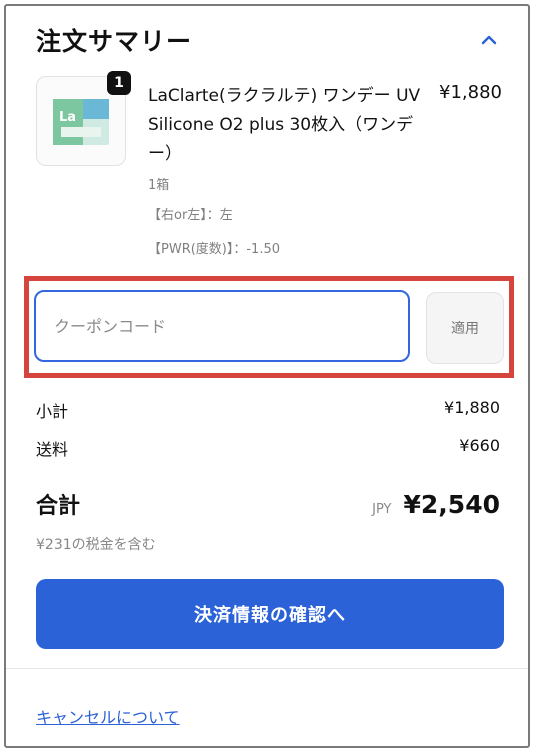 The width and height of the screenshot is (538, 754). I want to click on confirm-payment-button: 決済情報の確認へ, so click(270, 614).